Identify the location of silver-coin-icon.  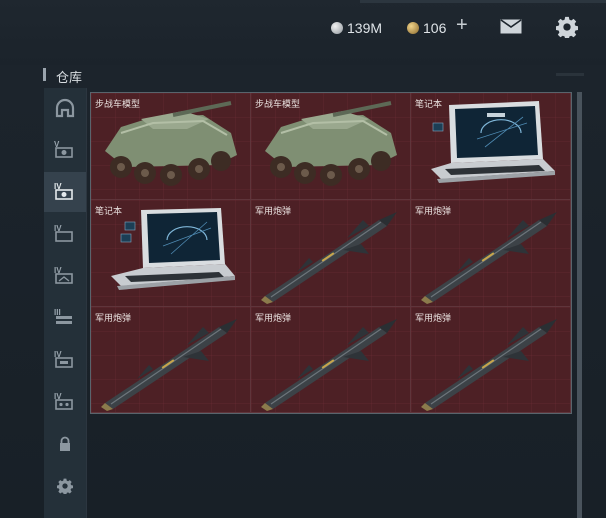
(337, 28).